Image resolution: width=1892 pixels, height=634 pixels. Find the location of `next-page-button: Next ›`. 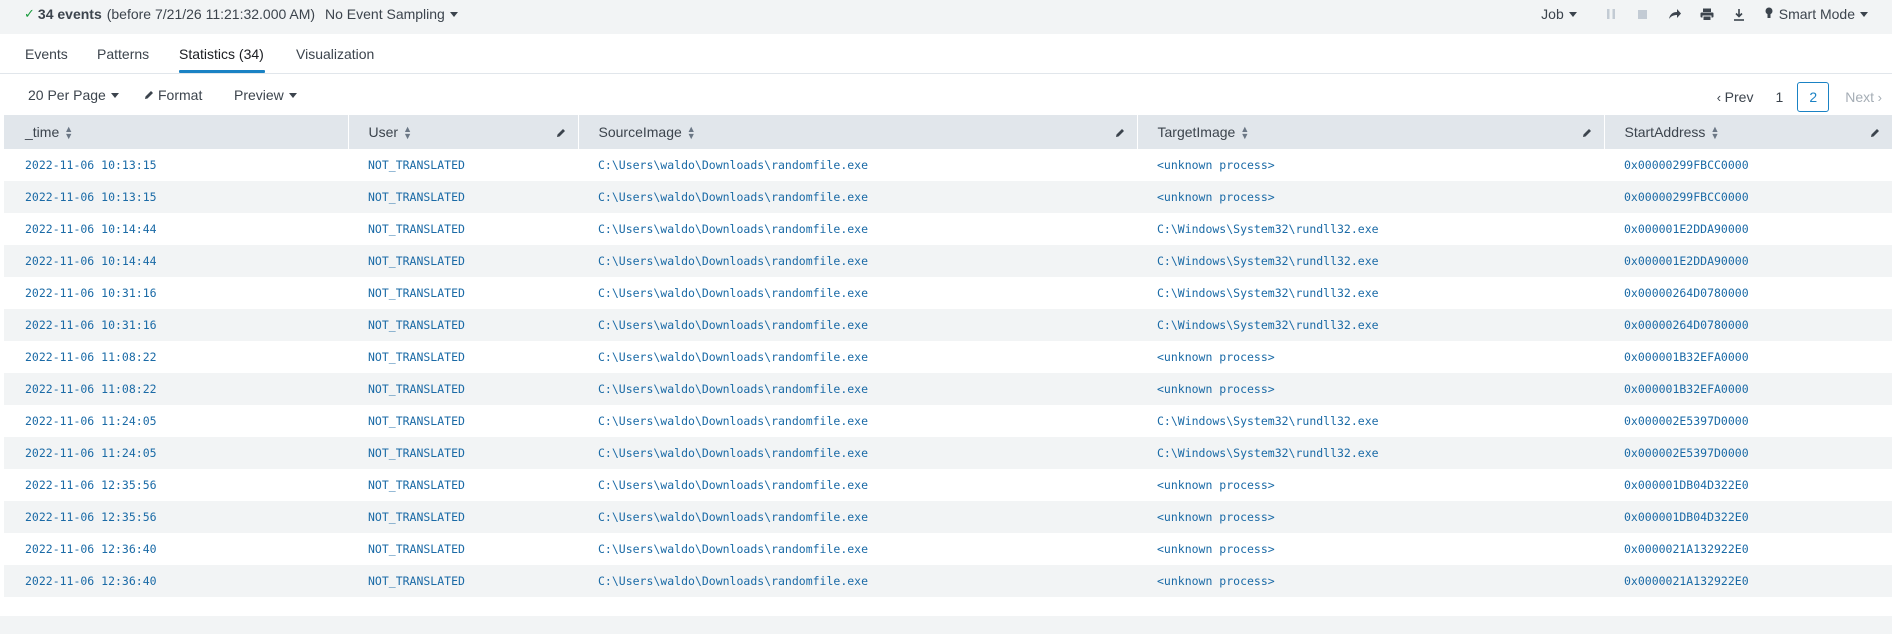

next-page-button: Next › is located at coordinates (1863, 97).